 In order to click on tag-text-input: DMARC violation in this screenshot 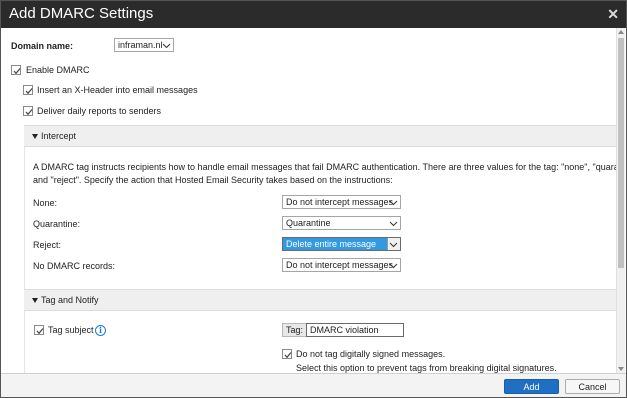, I will do `click(355, 330)`.